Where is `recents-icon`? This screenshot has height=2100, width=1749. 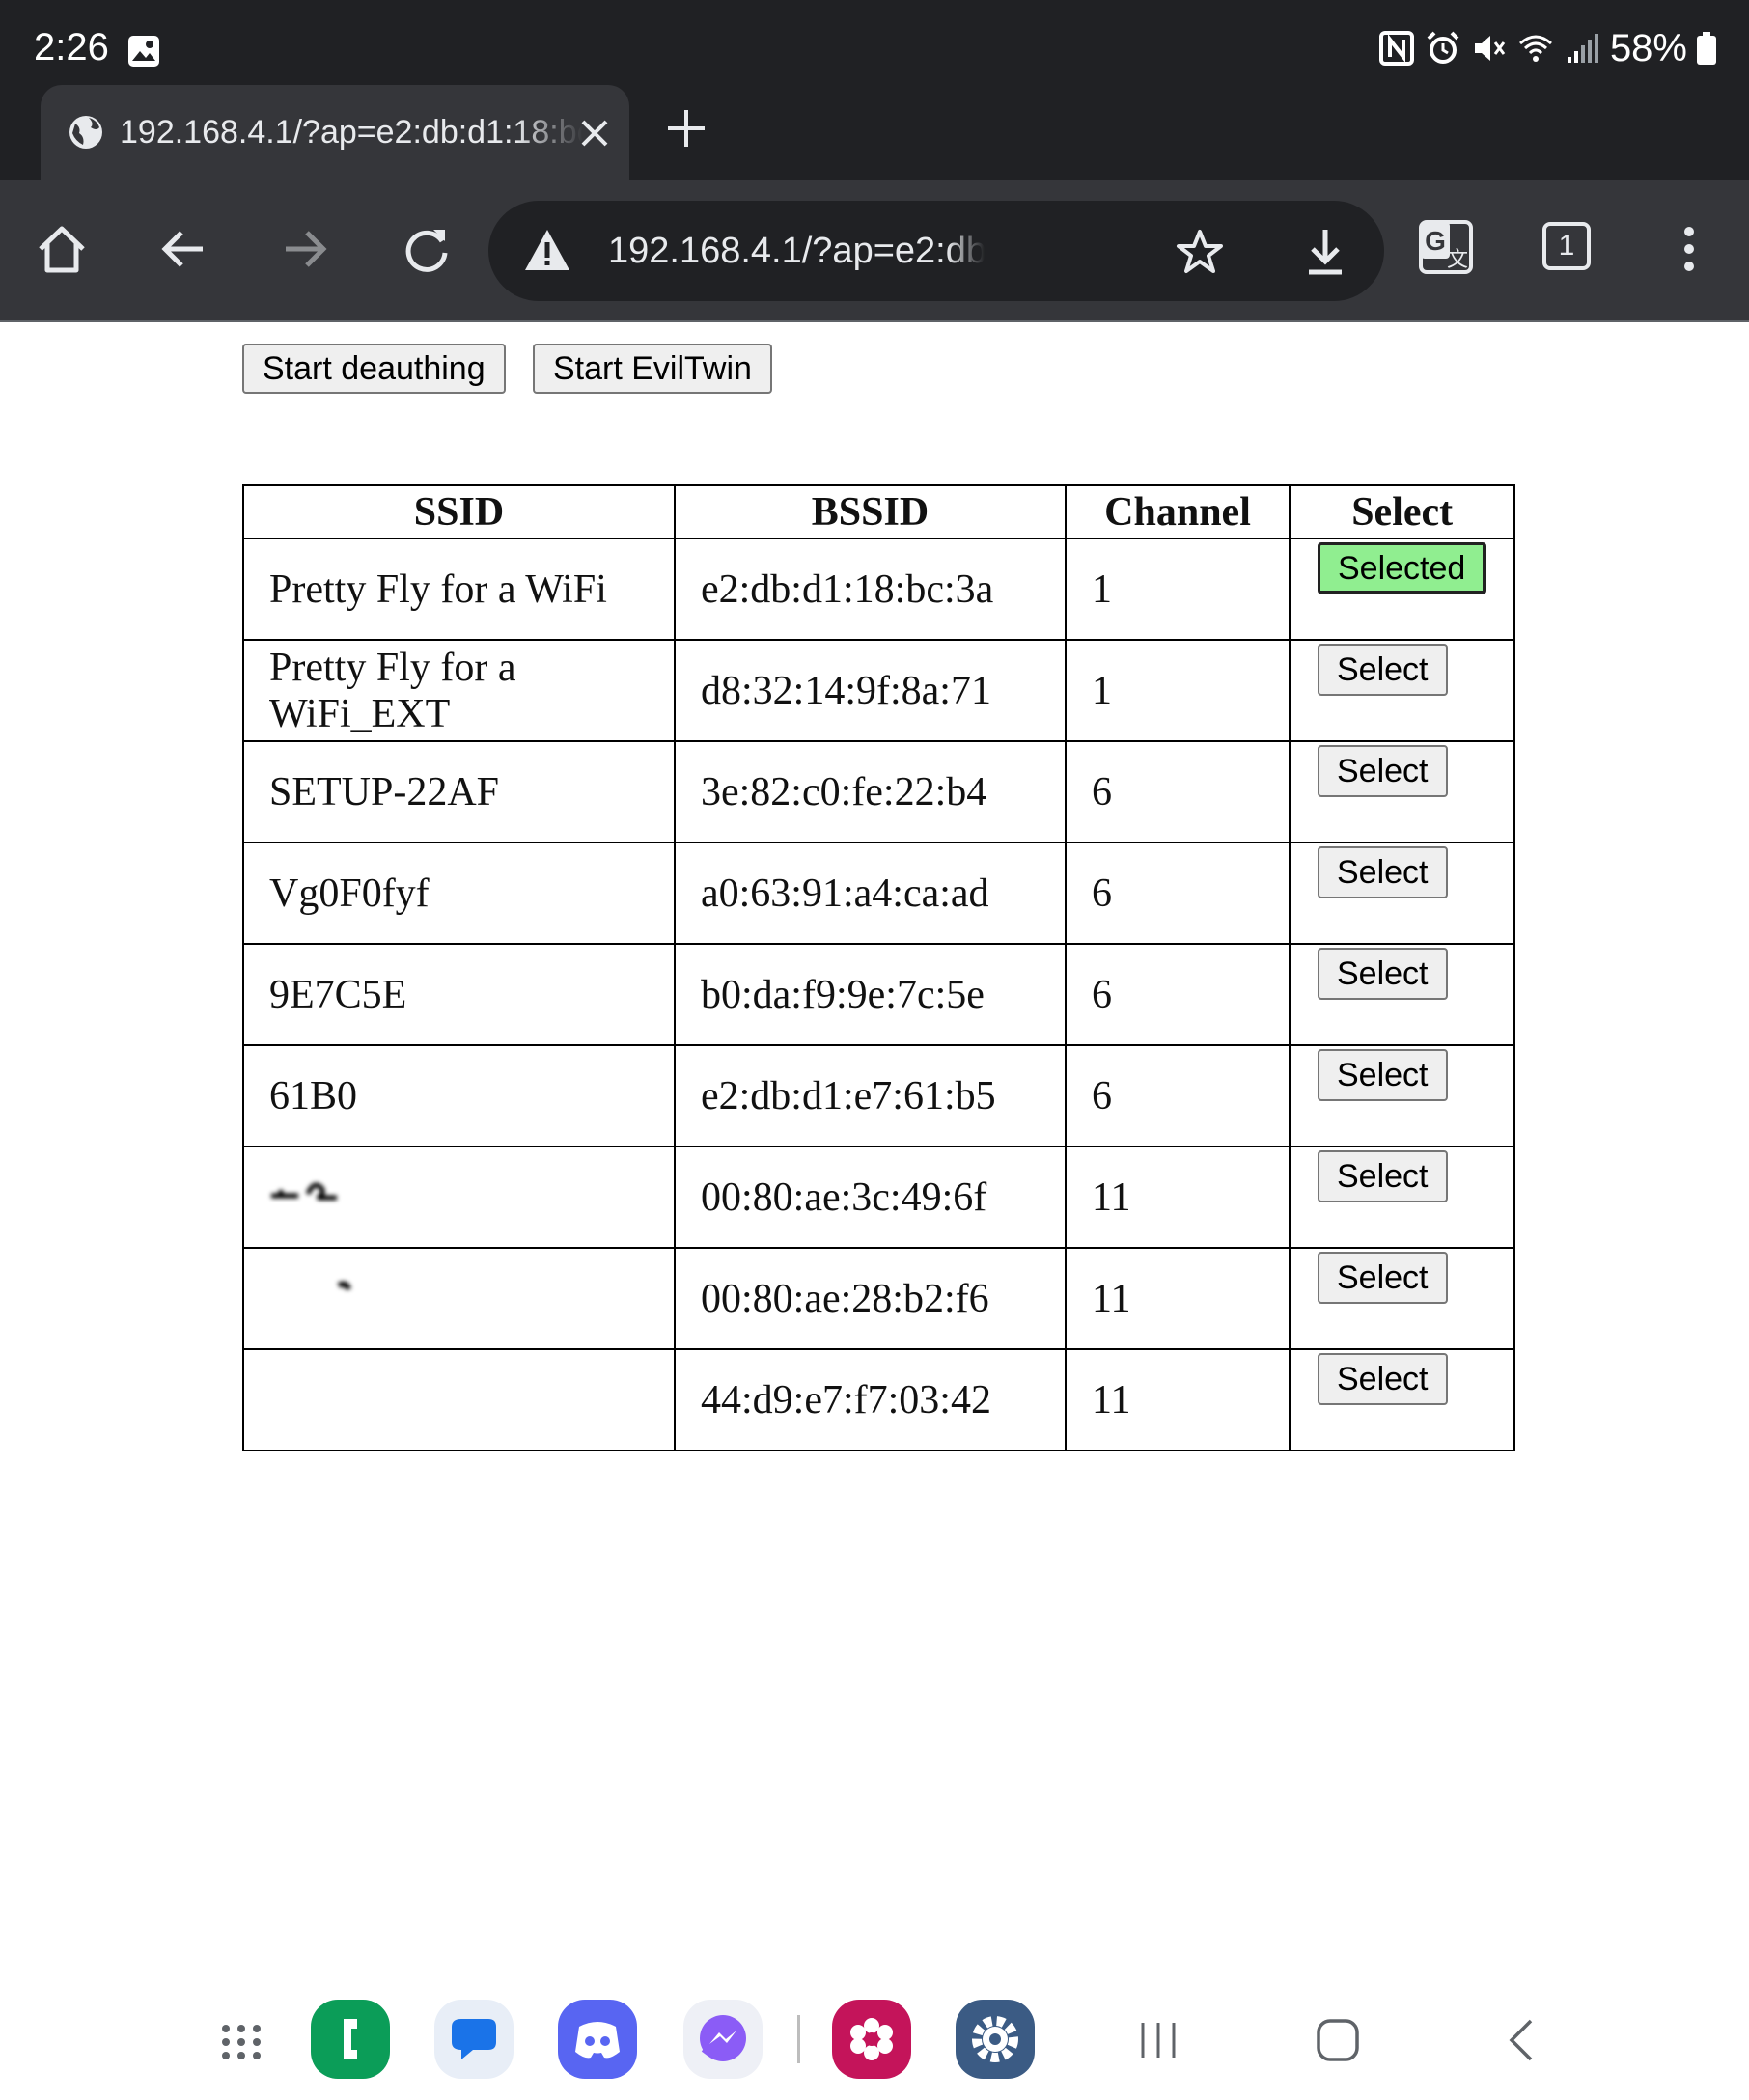 recents-icon is located at coordinates (1158, 2040).